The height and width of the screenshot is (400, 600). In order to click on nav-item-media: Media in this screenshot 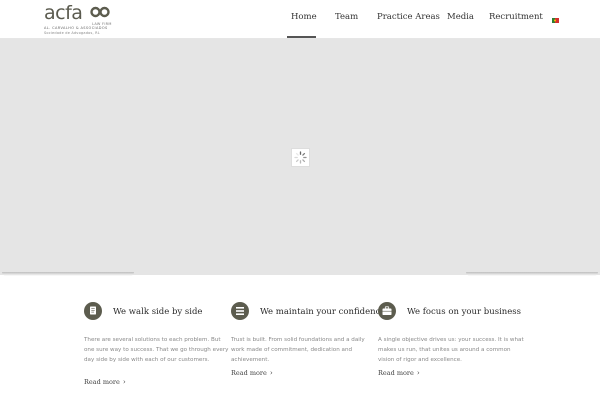, I will do `click(460, 17)`.